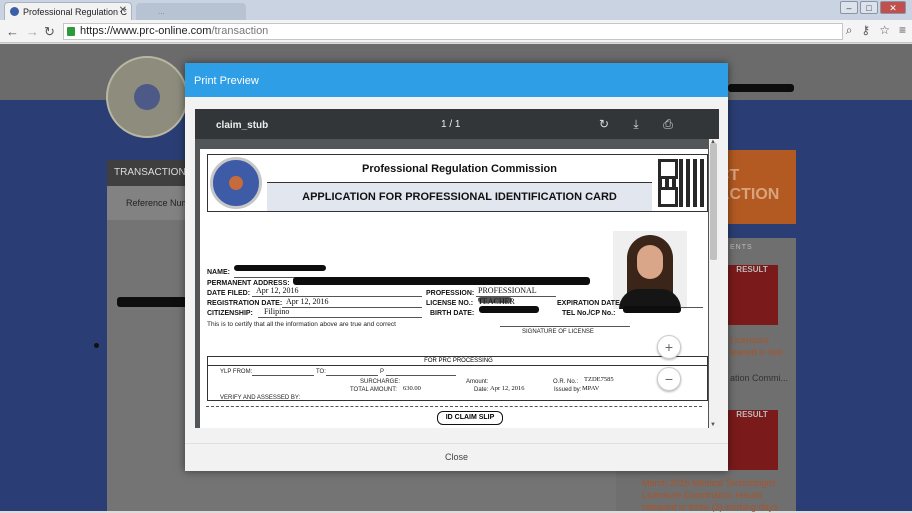 The image size is (912, 513). I want to click on date-filed-value: Apr 12, 2016, so click(277, 290).